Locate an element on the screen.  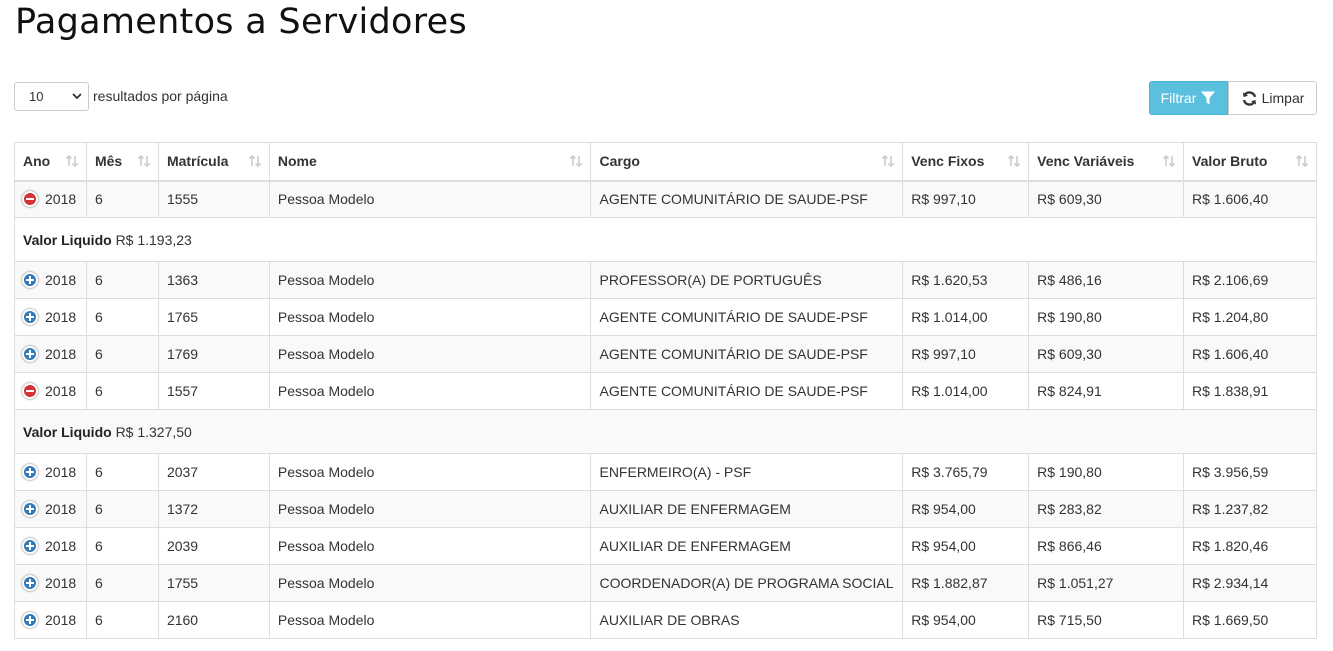
filter-button: Filtrar is located at coordinates (1188, 98).